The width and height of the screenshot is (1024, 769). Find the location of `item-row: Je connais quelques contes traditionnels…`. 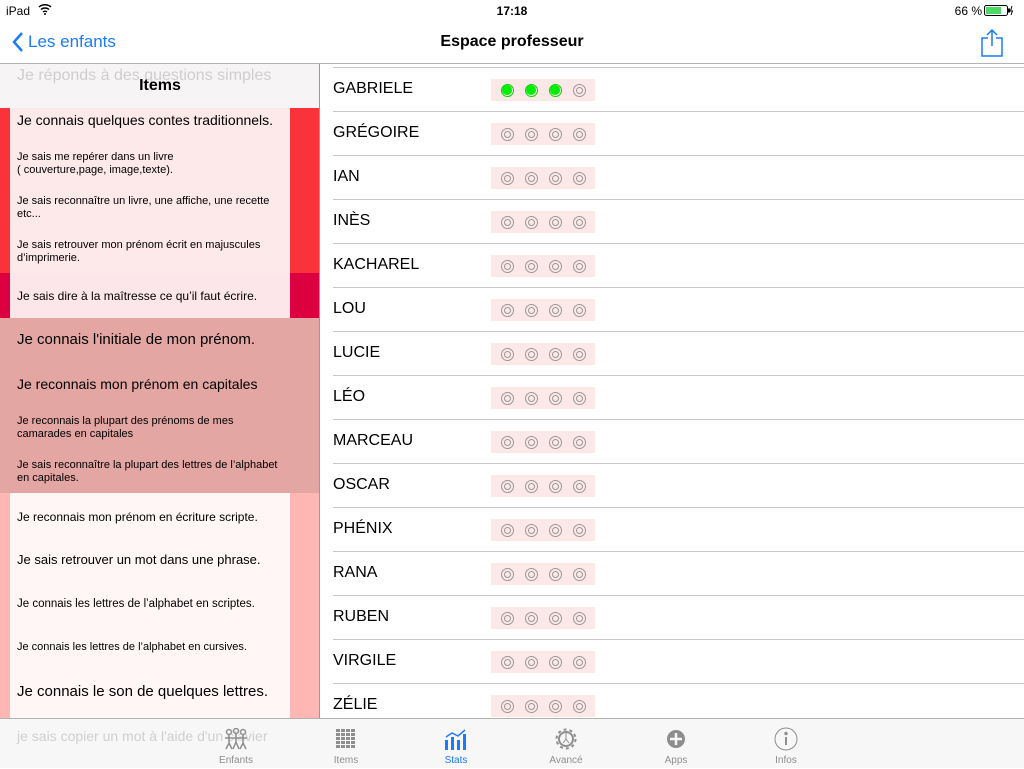

item-row: Je connais quelques contes traditionnels… is located at coordinates (152, 120).